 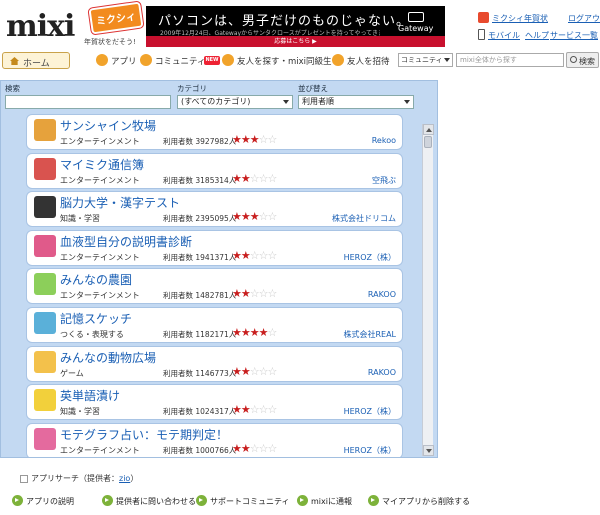 What do you see at coordinates (362, 61) in the screenshot?
I see `nav-item-invite: 友人を招待` at bounding box center [362, 61].